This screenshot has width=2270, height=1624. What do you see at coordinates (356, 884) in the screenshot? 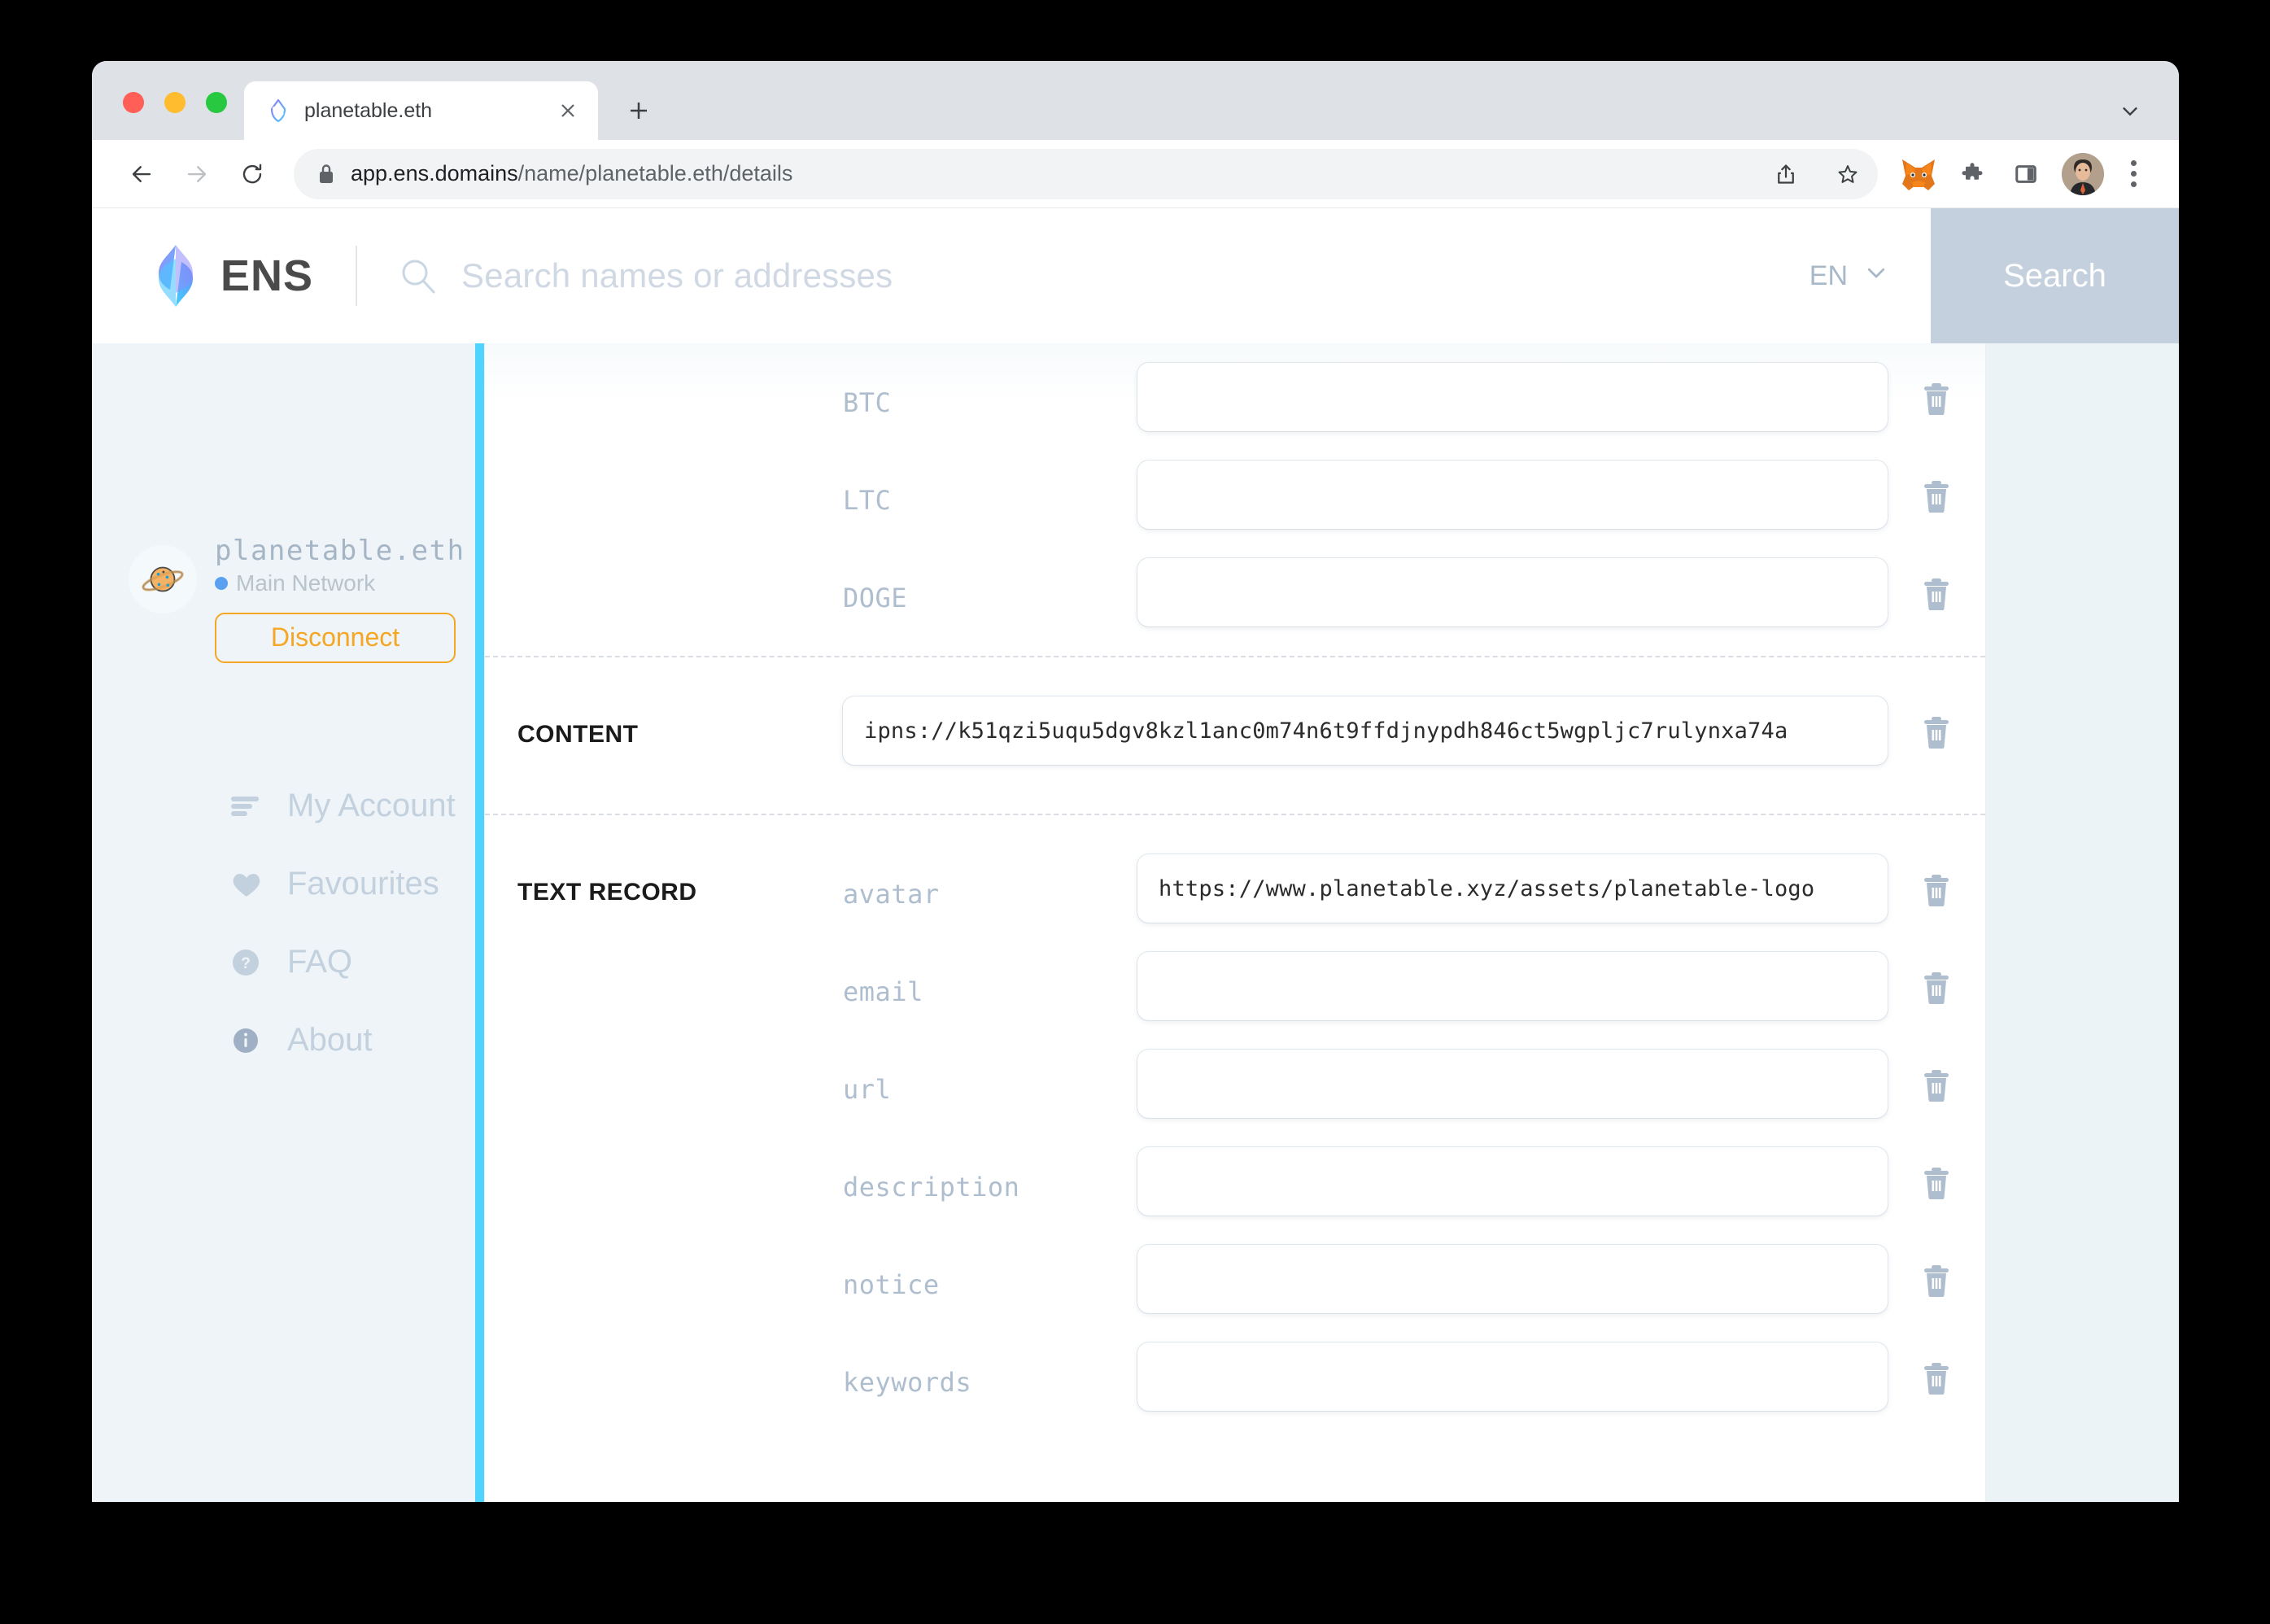
I see `sidebar-item-favourites: Favourites` at bounding box center [356, 884].